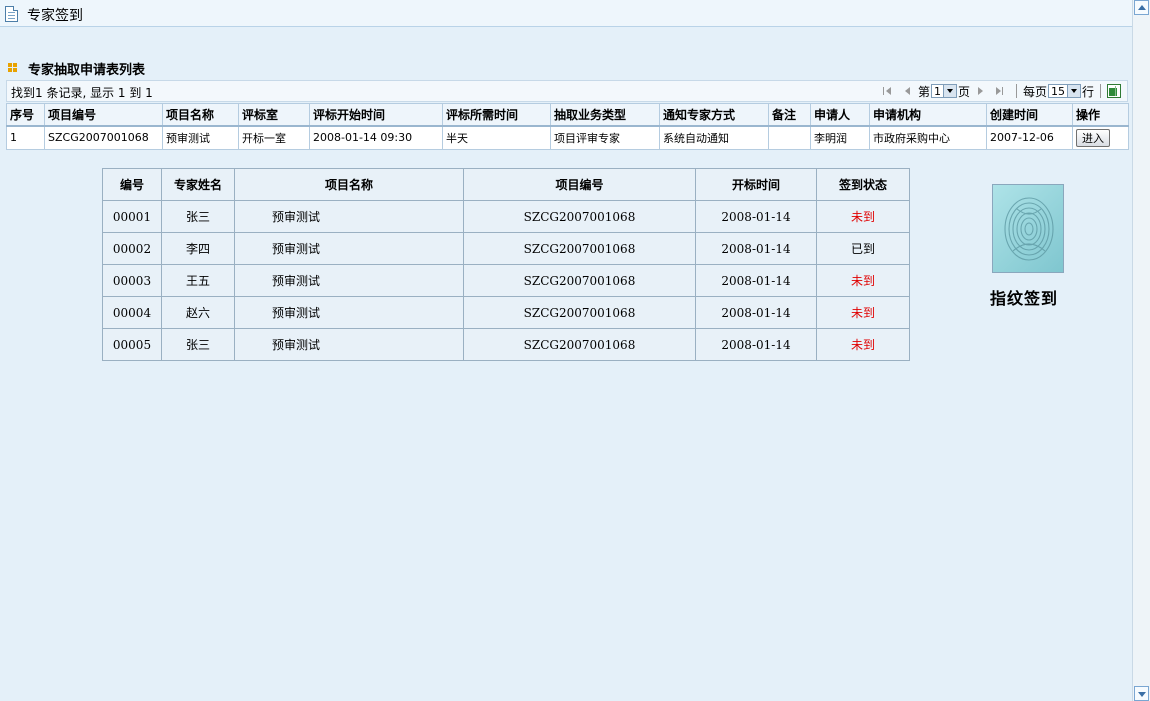 The width and height of the screenshot is (1150, 701). What do you see at coordinates (11, 14) in the screenshot?
I see `document-icon` at bounding box center [11, 14].